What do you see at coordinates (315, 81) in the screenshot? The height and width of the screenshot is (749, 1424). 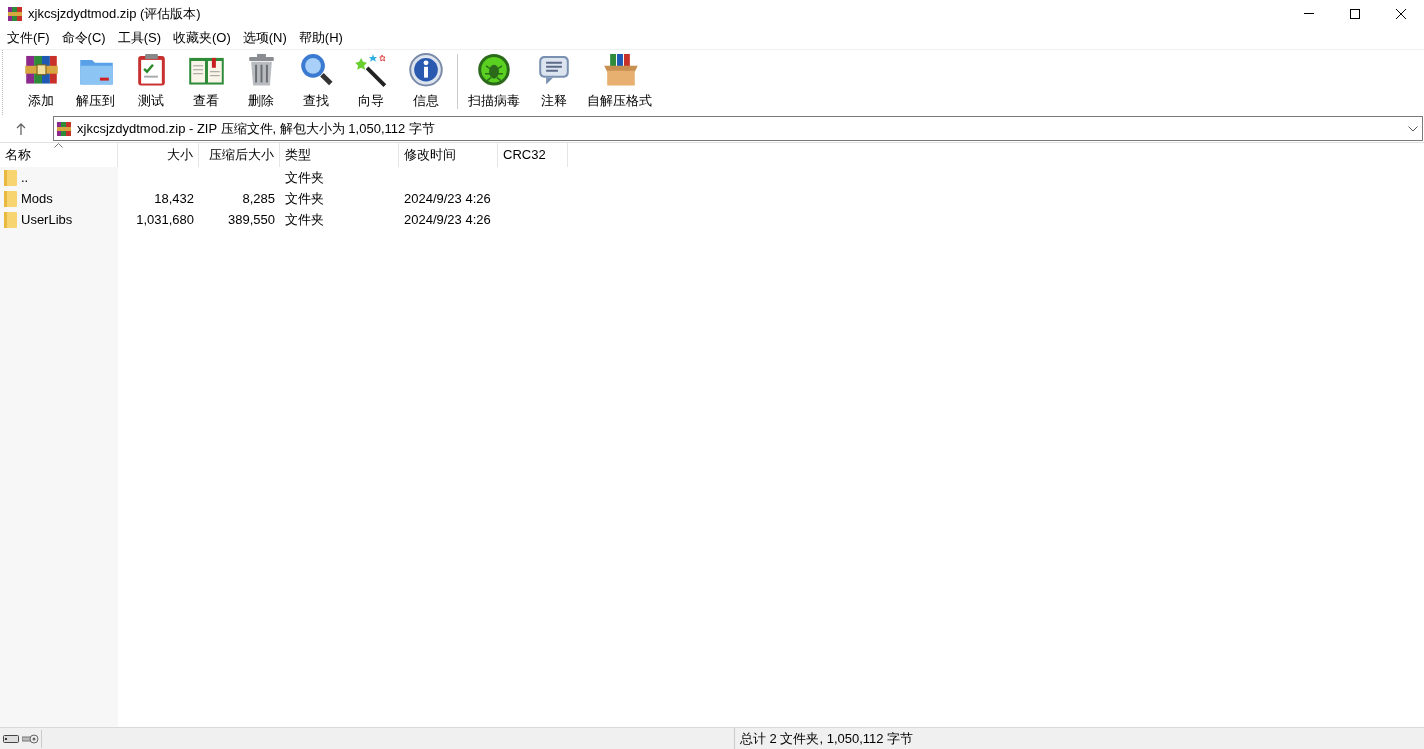 I see `toolbar-button: 查找` at bounding box center [315, 81].